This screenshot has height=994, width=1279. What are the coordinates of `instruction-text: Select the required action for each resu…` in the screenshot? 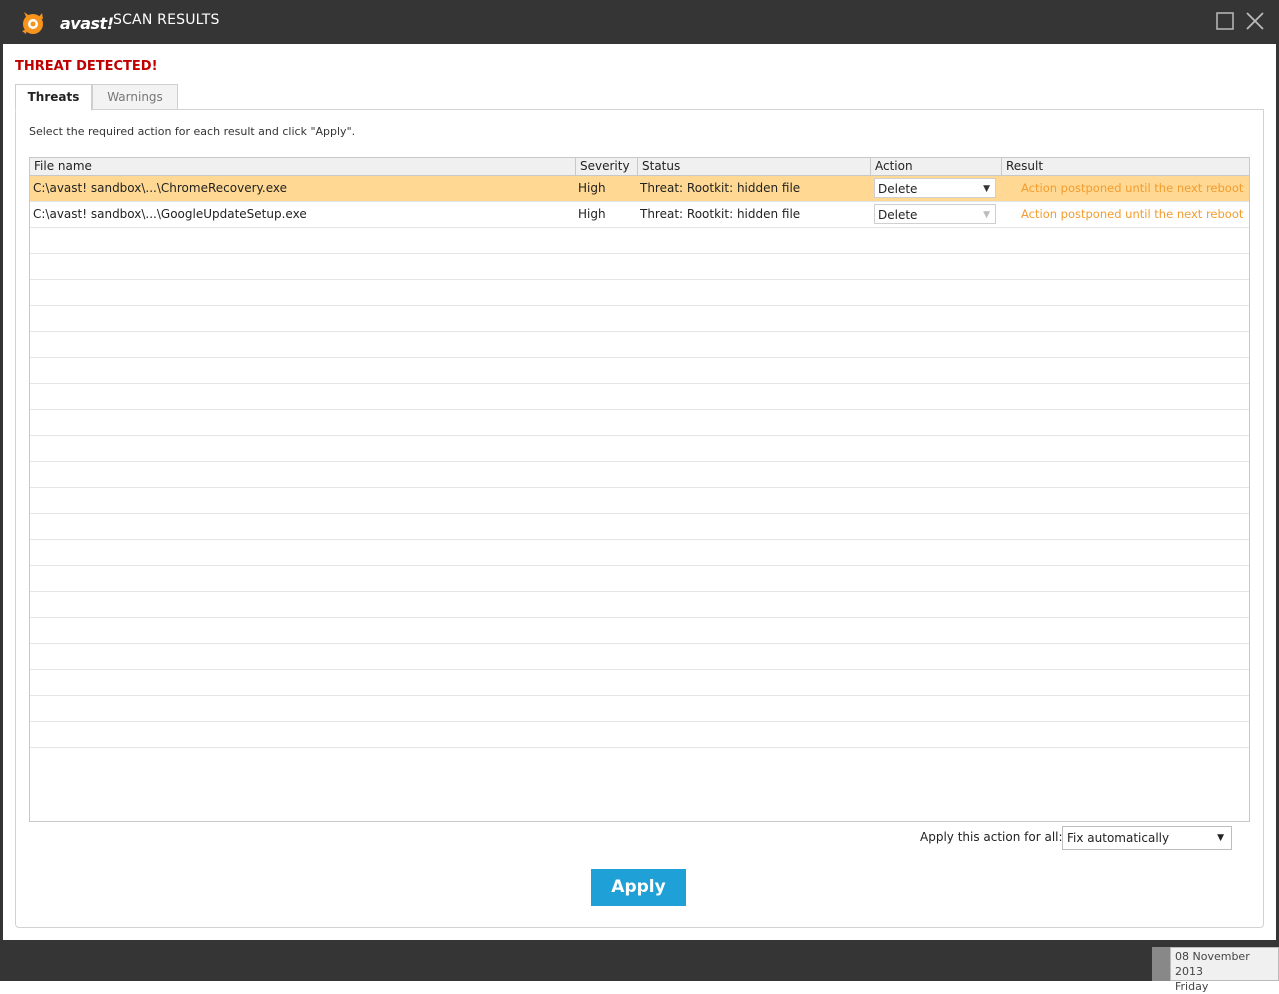 It's located at (192, 131).